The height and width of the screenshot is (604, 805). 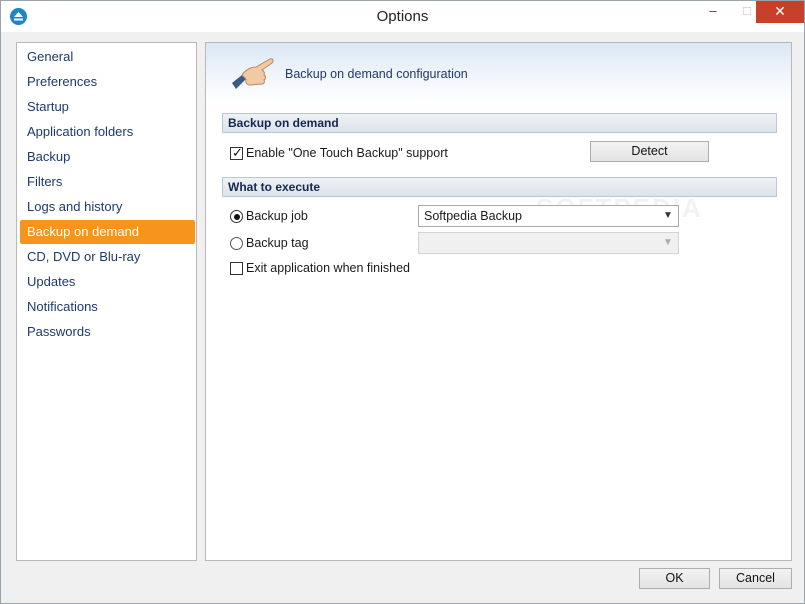 I want to click on sidebar-item-logs-and-history: Logs and history, so click(x=107, y=207).